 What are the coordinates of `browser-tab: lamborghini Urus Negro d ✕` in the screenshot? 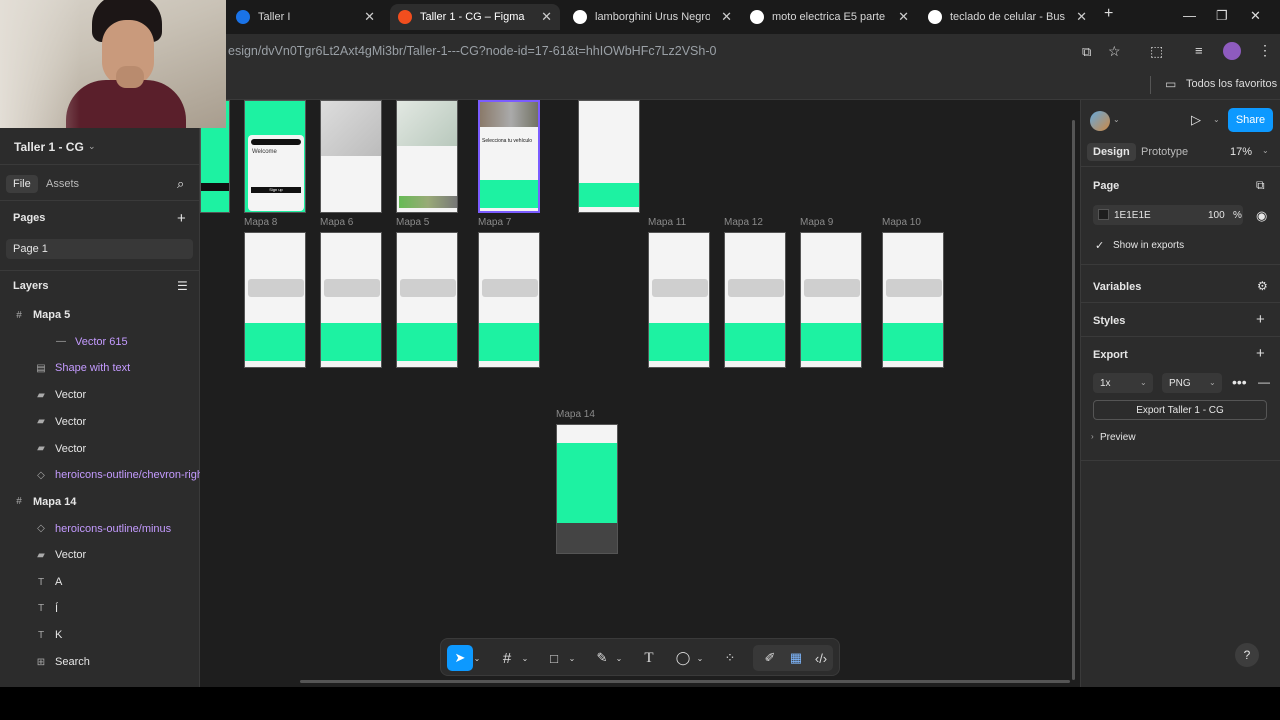 It's located at (652, 17).